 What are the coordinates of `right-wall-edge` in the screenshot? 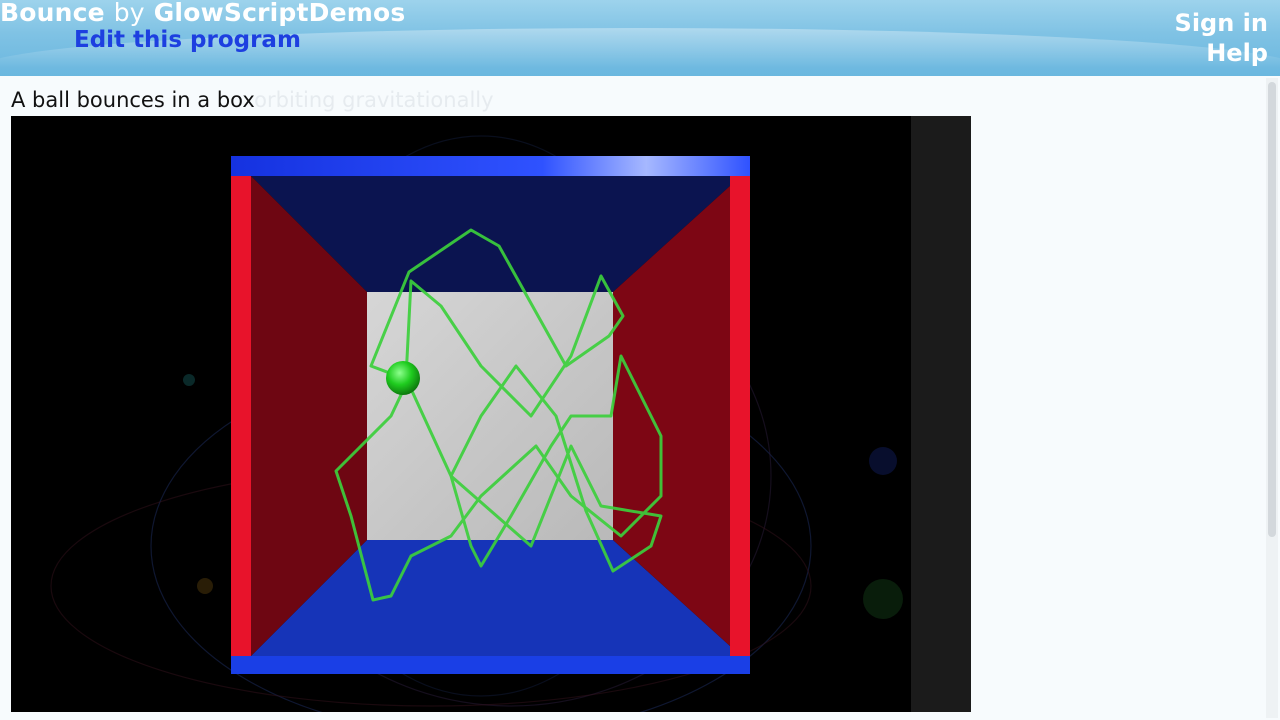 It's located at (740, 416).